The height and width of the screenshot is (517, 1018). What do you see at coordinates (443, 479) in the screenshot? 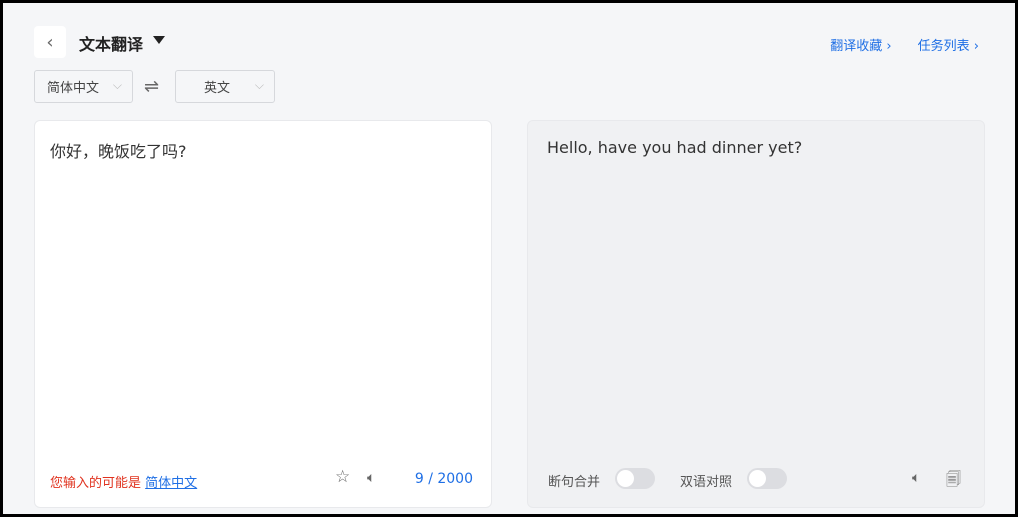
I see `char-count: 9 / 2000` at bounding box center [443, 479].